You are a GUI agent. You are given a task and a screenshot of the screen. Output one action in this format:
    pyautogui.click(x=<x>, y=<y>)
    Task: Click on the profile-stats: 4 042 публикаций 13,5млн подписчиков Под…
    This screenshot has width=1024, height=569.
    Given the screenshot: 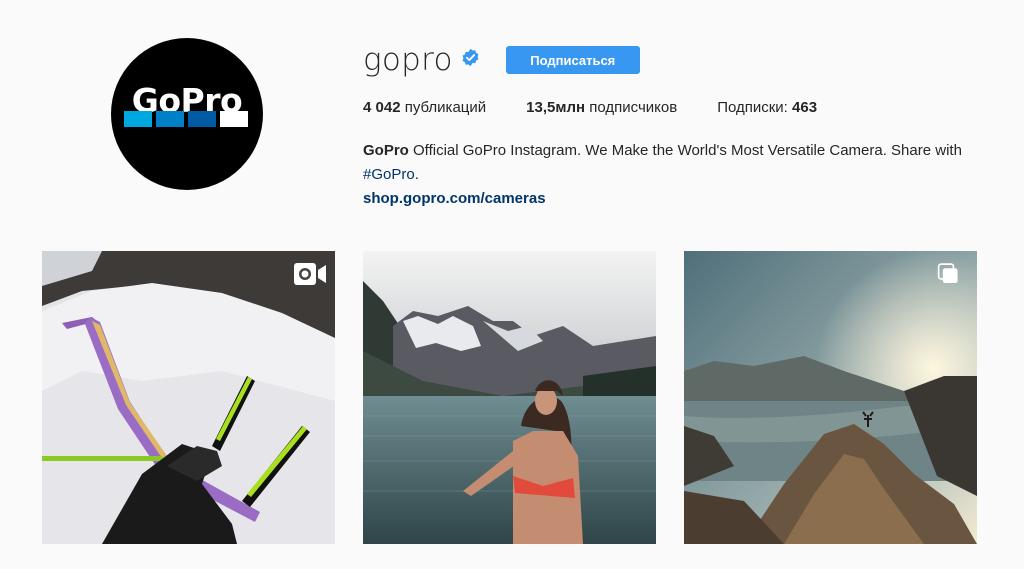 What is the action you would take?
    pyautogui.click(x=683, y=107)
    